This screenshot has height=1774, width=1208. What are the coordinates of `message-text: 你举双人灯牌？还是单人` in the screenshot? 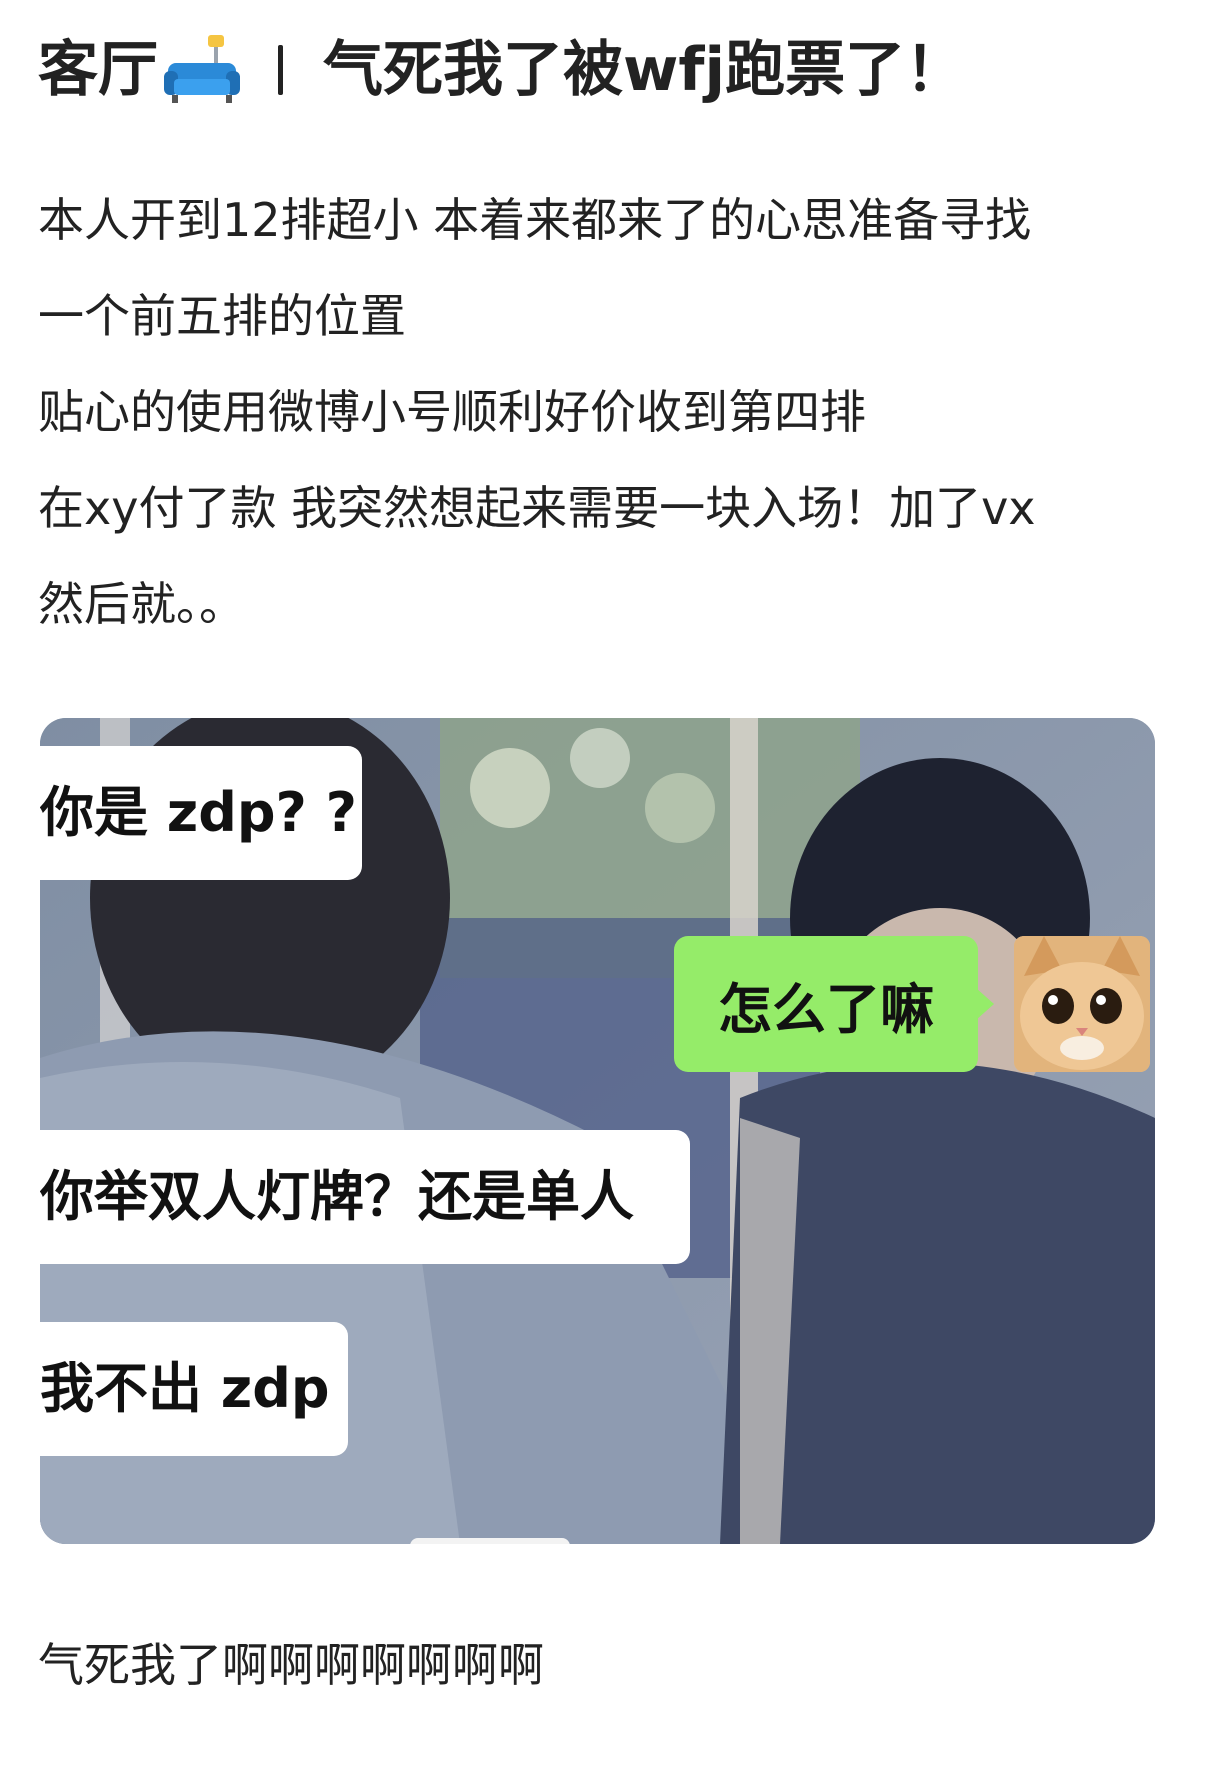 It's located at (337, 1196).